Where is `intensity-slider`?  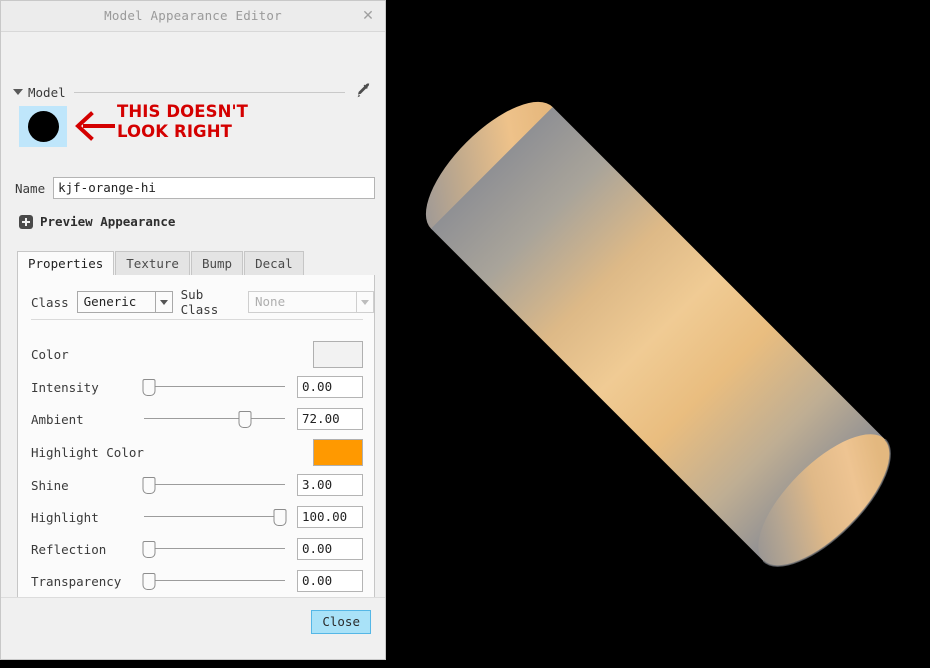
intensity-slider is located at coordinates (214, 387).